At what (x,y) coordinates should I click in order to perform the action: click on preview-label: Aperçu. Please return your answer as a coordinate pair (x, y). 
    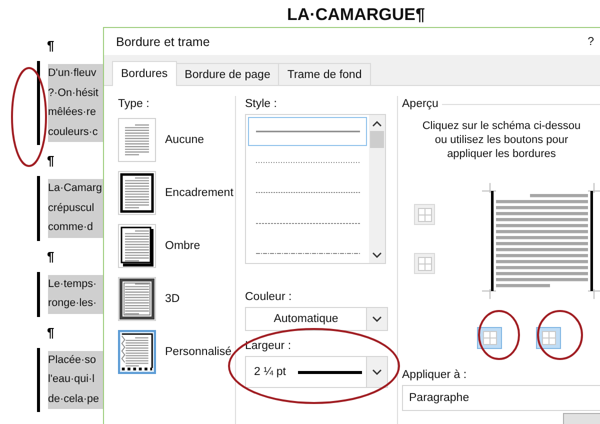
    Looking at the image, I should click on (420, 104).